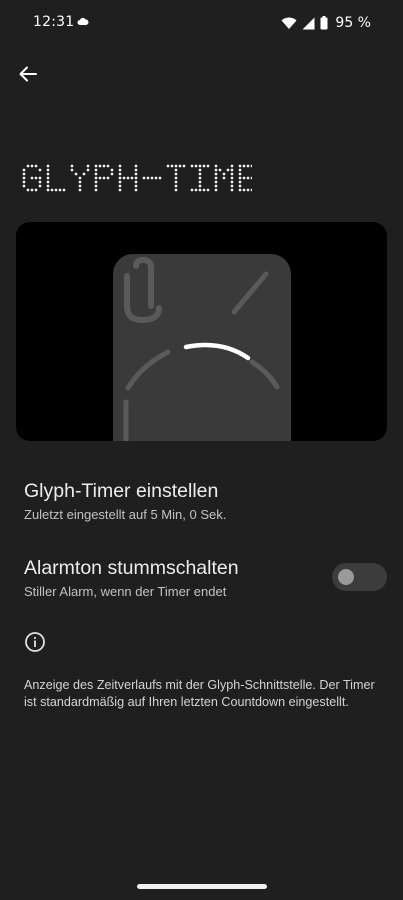 The image size is (403, 900). Describe the element at coordinates (121, 491) in the screenshot. I see `setting-title: Glyph-Timer einstellen` at that location.